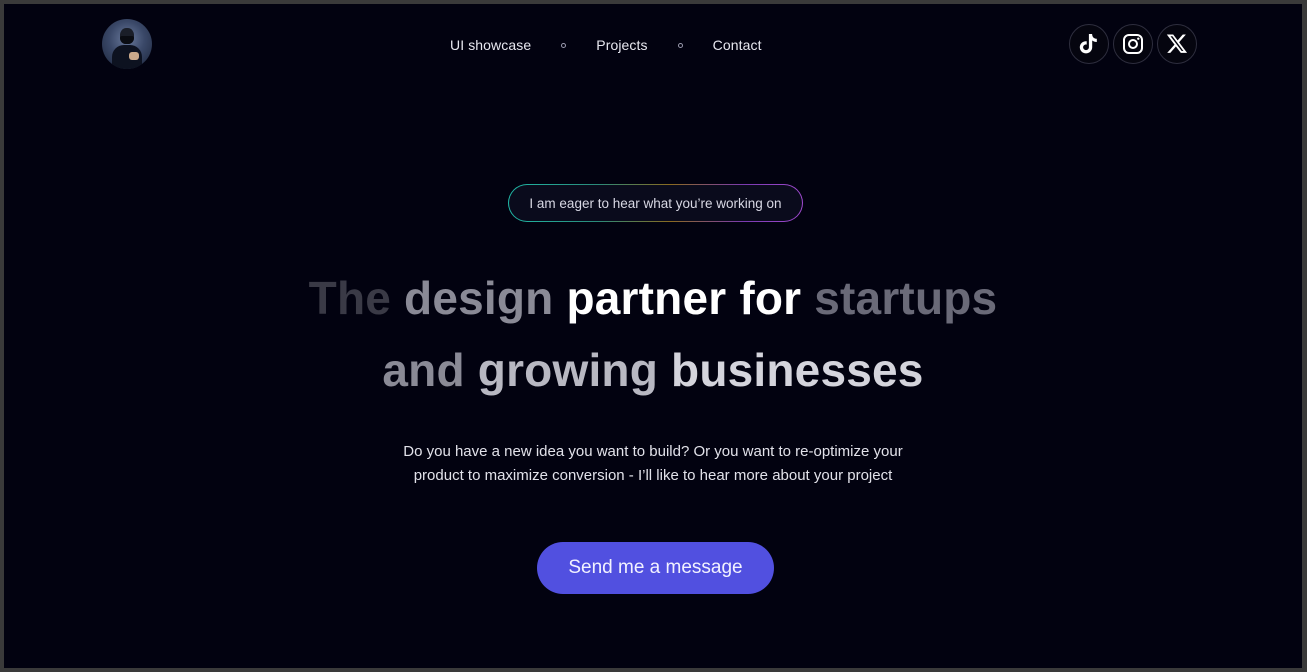  What do you see at coordinates (134, 56) in the screenshot?
I see `avatar-figure-hand` at bounding box center [134, 56].